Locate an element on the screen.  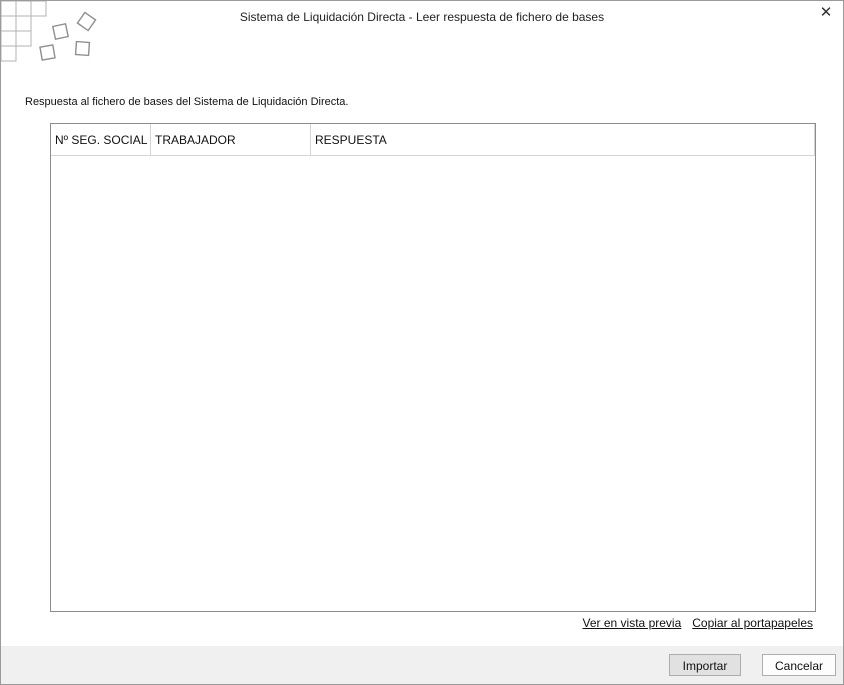
table-header: Nº SEG. SOCIAL TRABAJADOR RESPUESTA is located at coordinates (433, 140).